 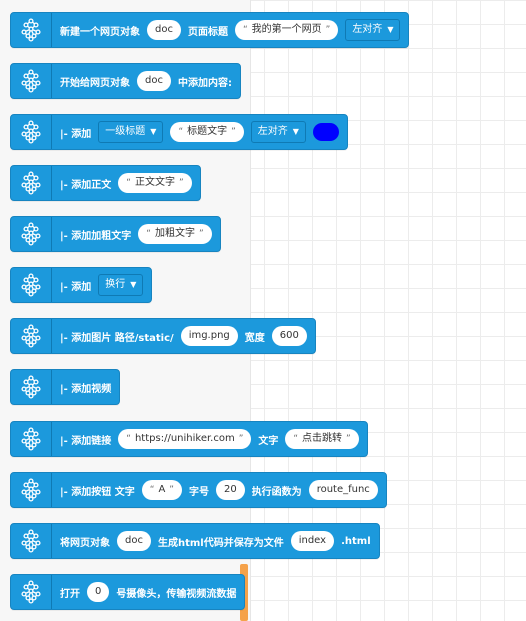 What do you see at coordinates (343, 490) in the screenshot?
I see `value-input: route_func` at bounding box center [343, 490].